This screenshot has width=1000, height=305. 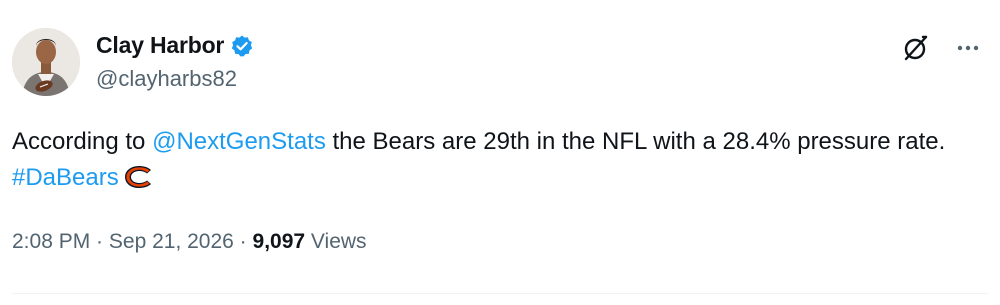 What do you see at coordinates (82, 141) in the screenshot?
I see `tweet-text-intro: According to` at bounding box center [82, 141].